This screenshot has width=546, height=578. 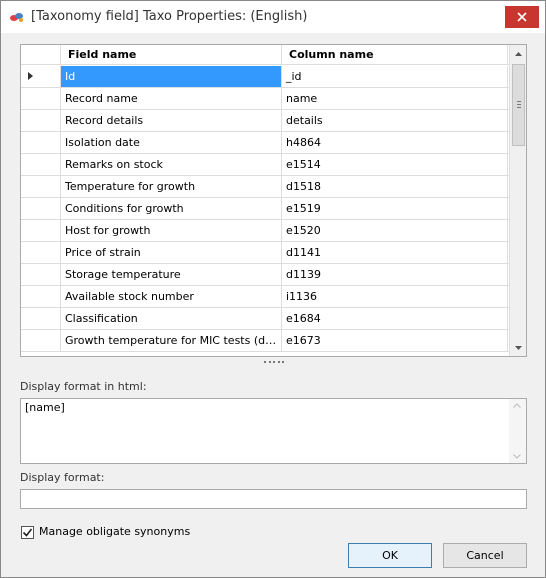 I want to click on field-name-cell: Isolation date, so click(x=171, y=142).